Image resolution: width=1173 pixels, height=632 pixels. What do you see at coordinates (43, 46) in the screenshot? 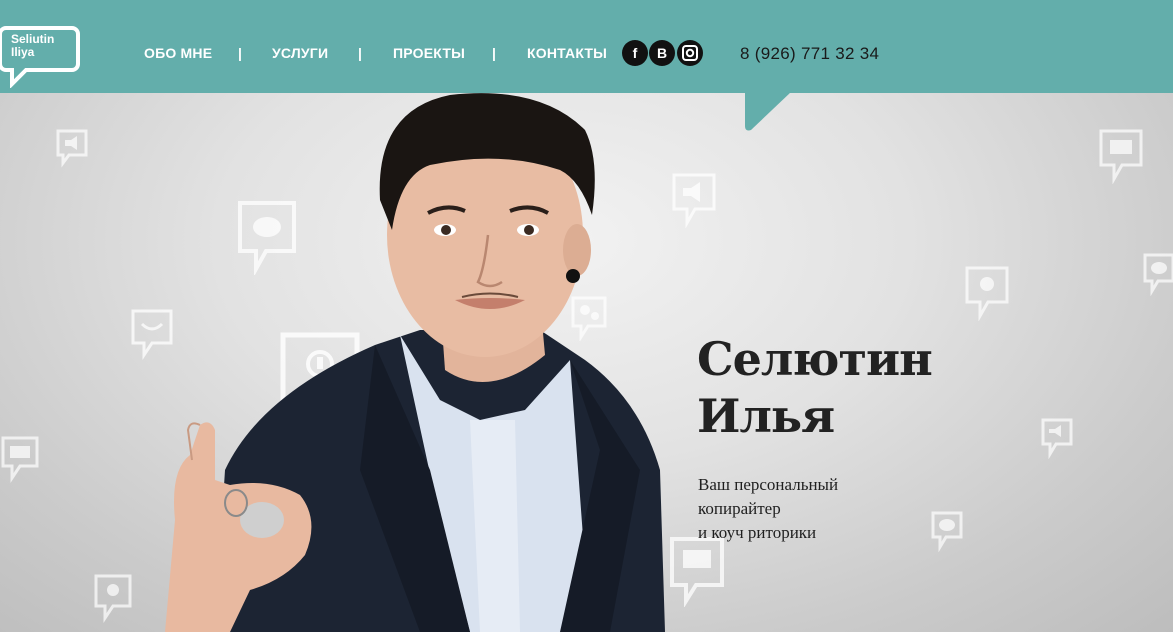
I see `logo-text: Seliutin Iliya` at bounding box center [43, 46].